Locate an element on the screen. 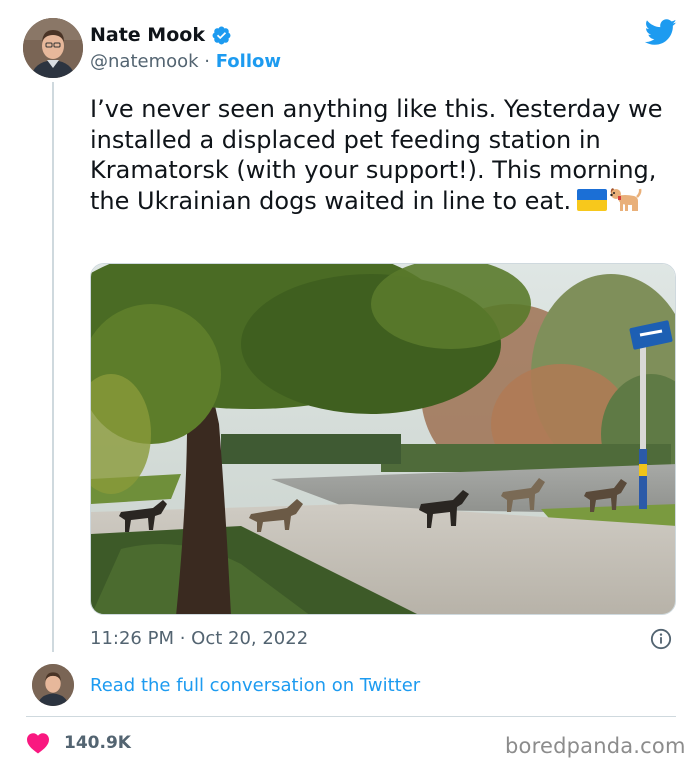  info-icon is located at coordinates (661, 639).